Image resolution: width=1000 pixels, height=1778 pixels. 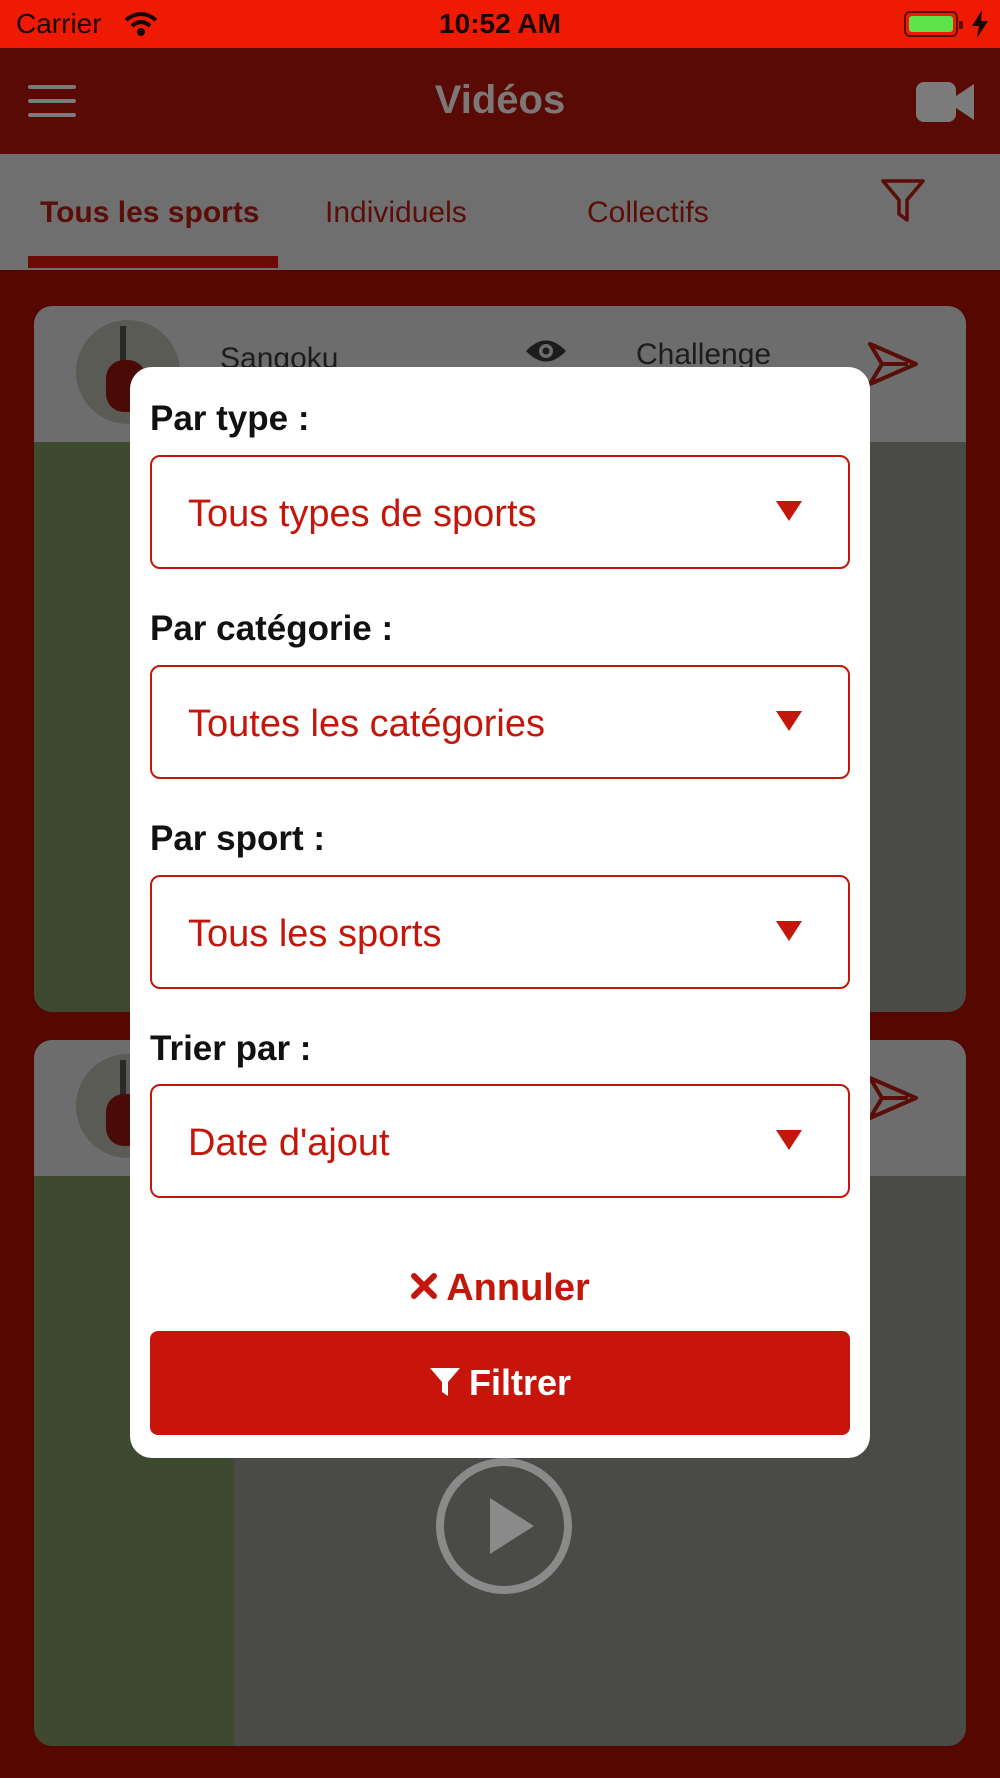 What do you see at coordinates (289, 1143) in the screenshot?
I see `sort-select-value: Date d'ajout` at bounding box center [289, 1143].